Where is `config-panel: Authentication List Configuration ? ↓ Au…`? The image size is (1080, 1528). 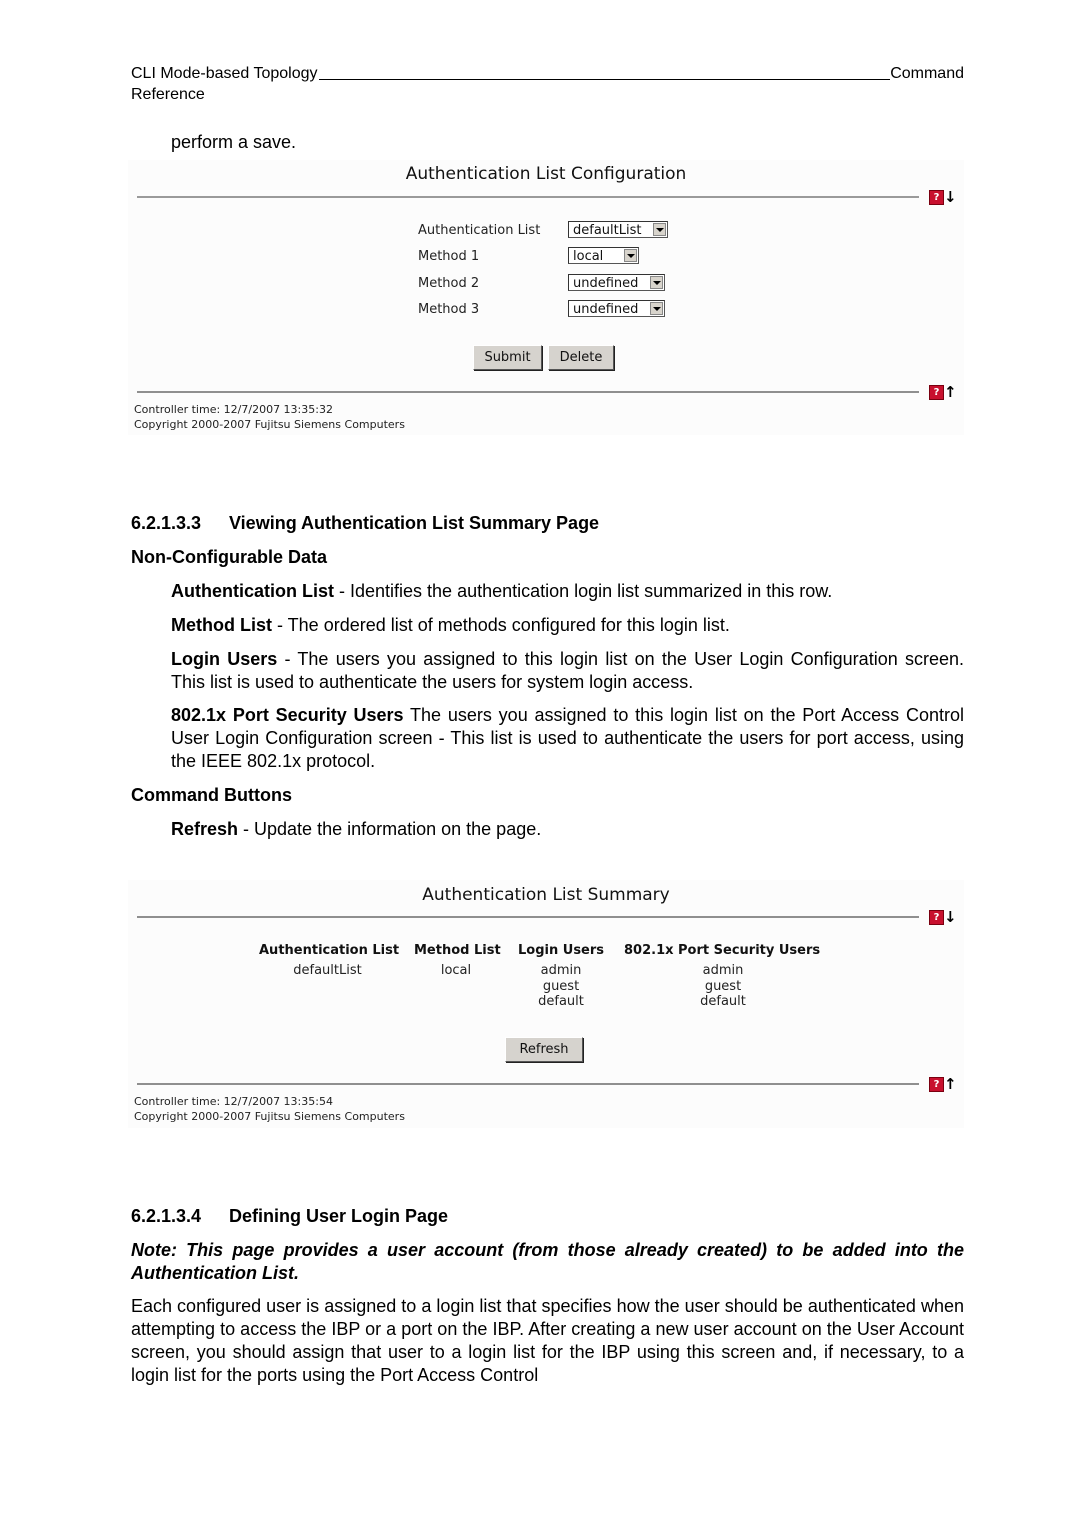 config-panel: Authentication List Configuration ? ↓ Au… is located at coordinates (546, 297).